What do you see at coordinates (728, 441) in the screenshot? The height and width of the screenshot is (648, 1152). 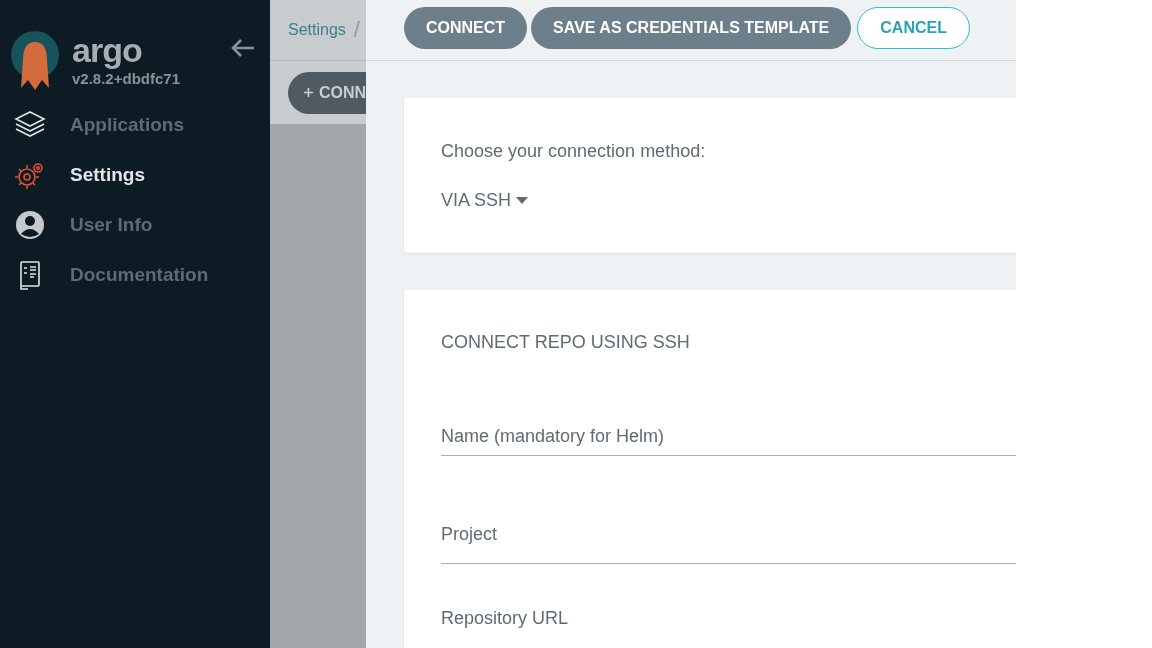 I see `text-field: Name (mandatory for Helm)` at bounding box center [728, 441].